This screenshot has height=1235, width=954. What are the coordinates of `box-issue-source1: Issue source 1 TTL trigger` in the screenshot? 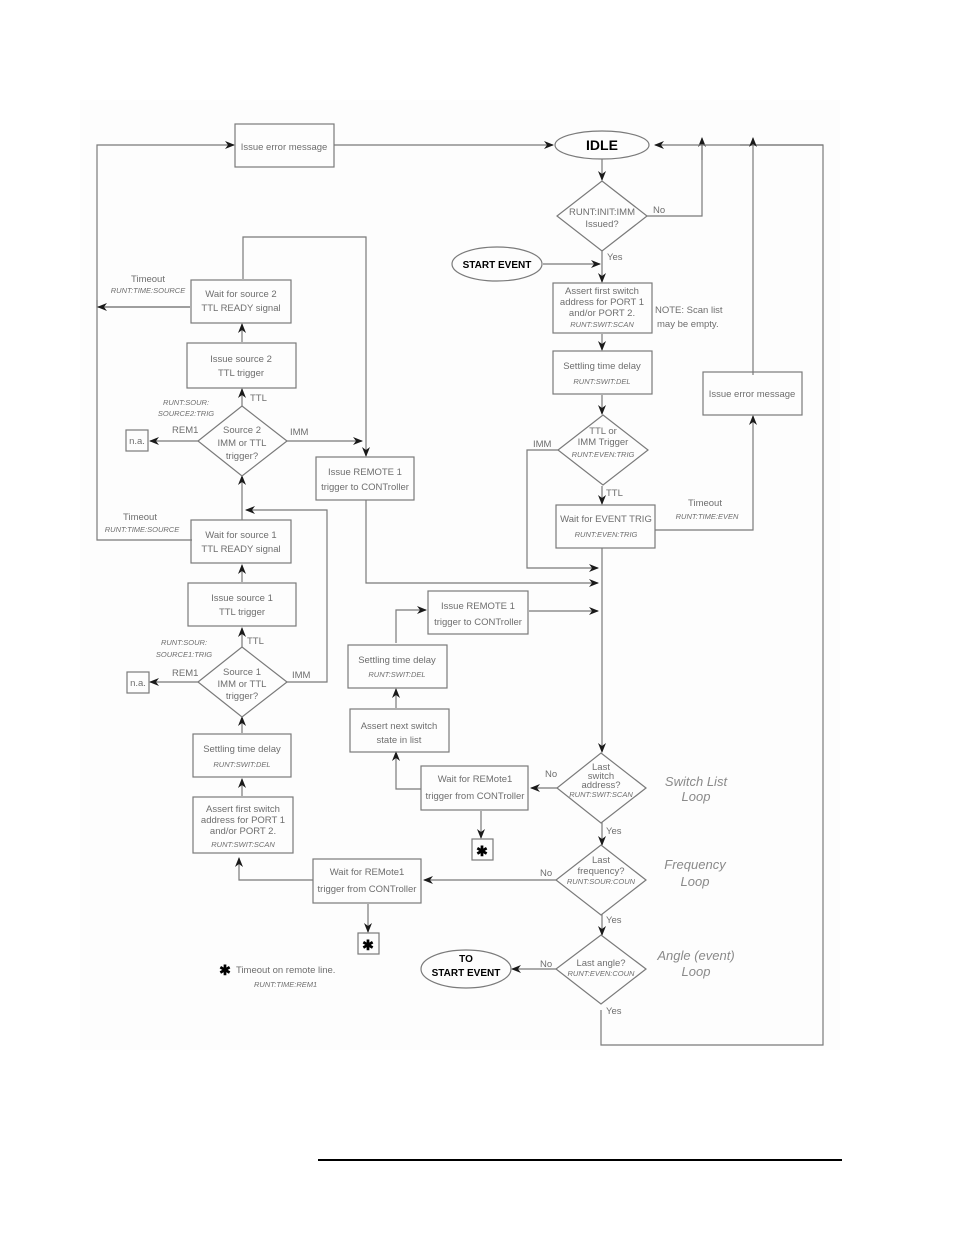 It's located at (242, 604).